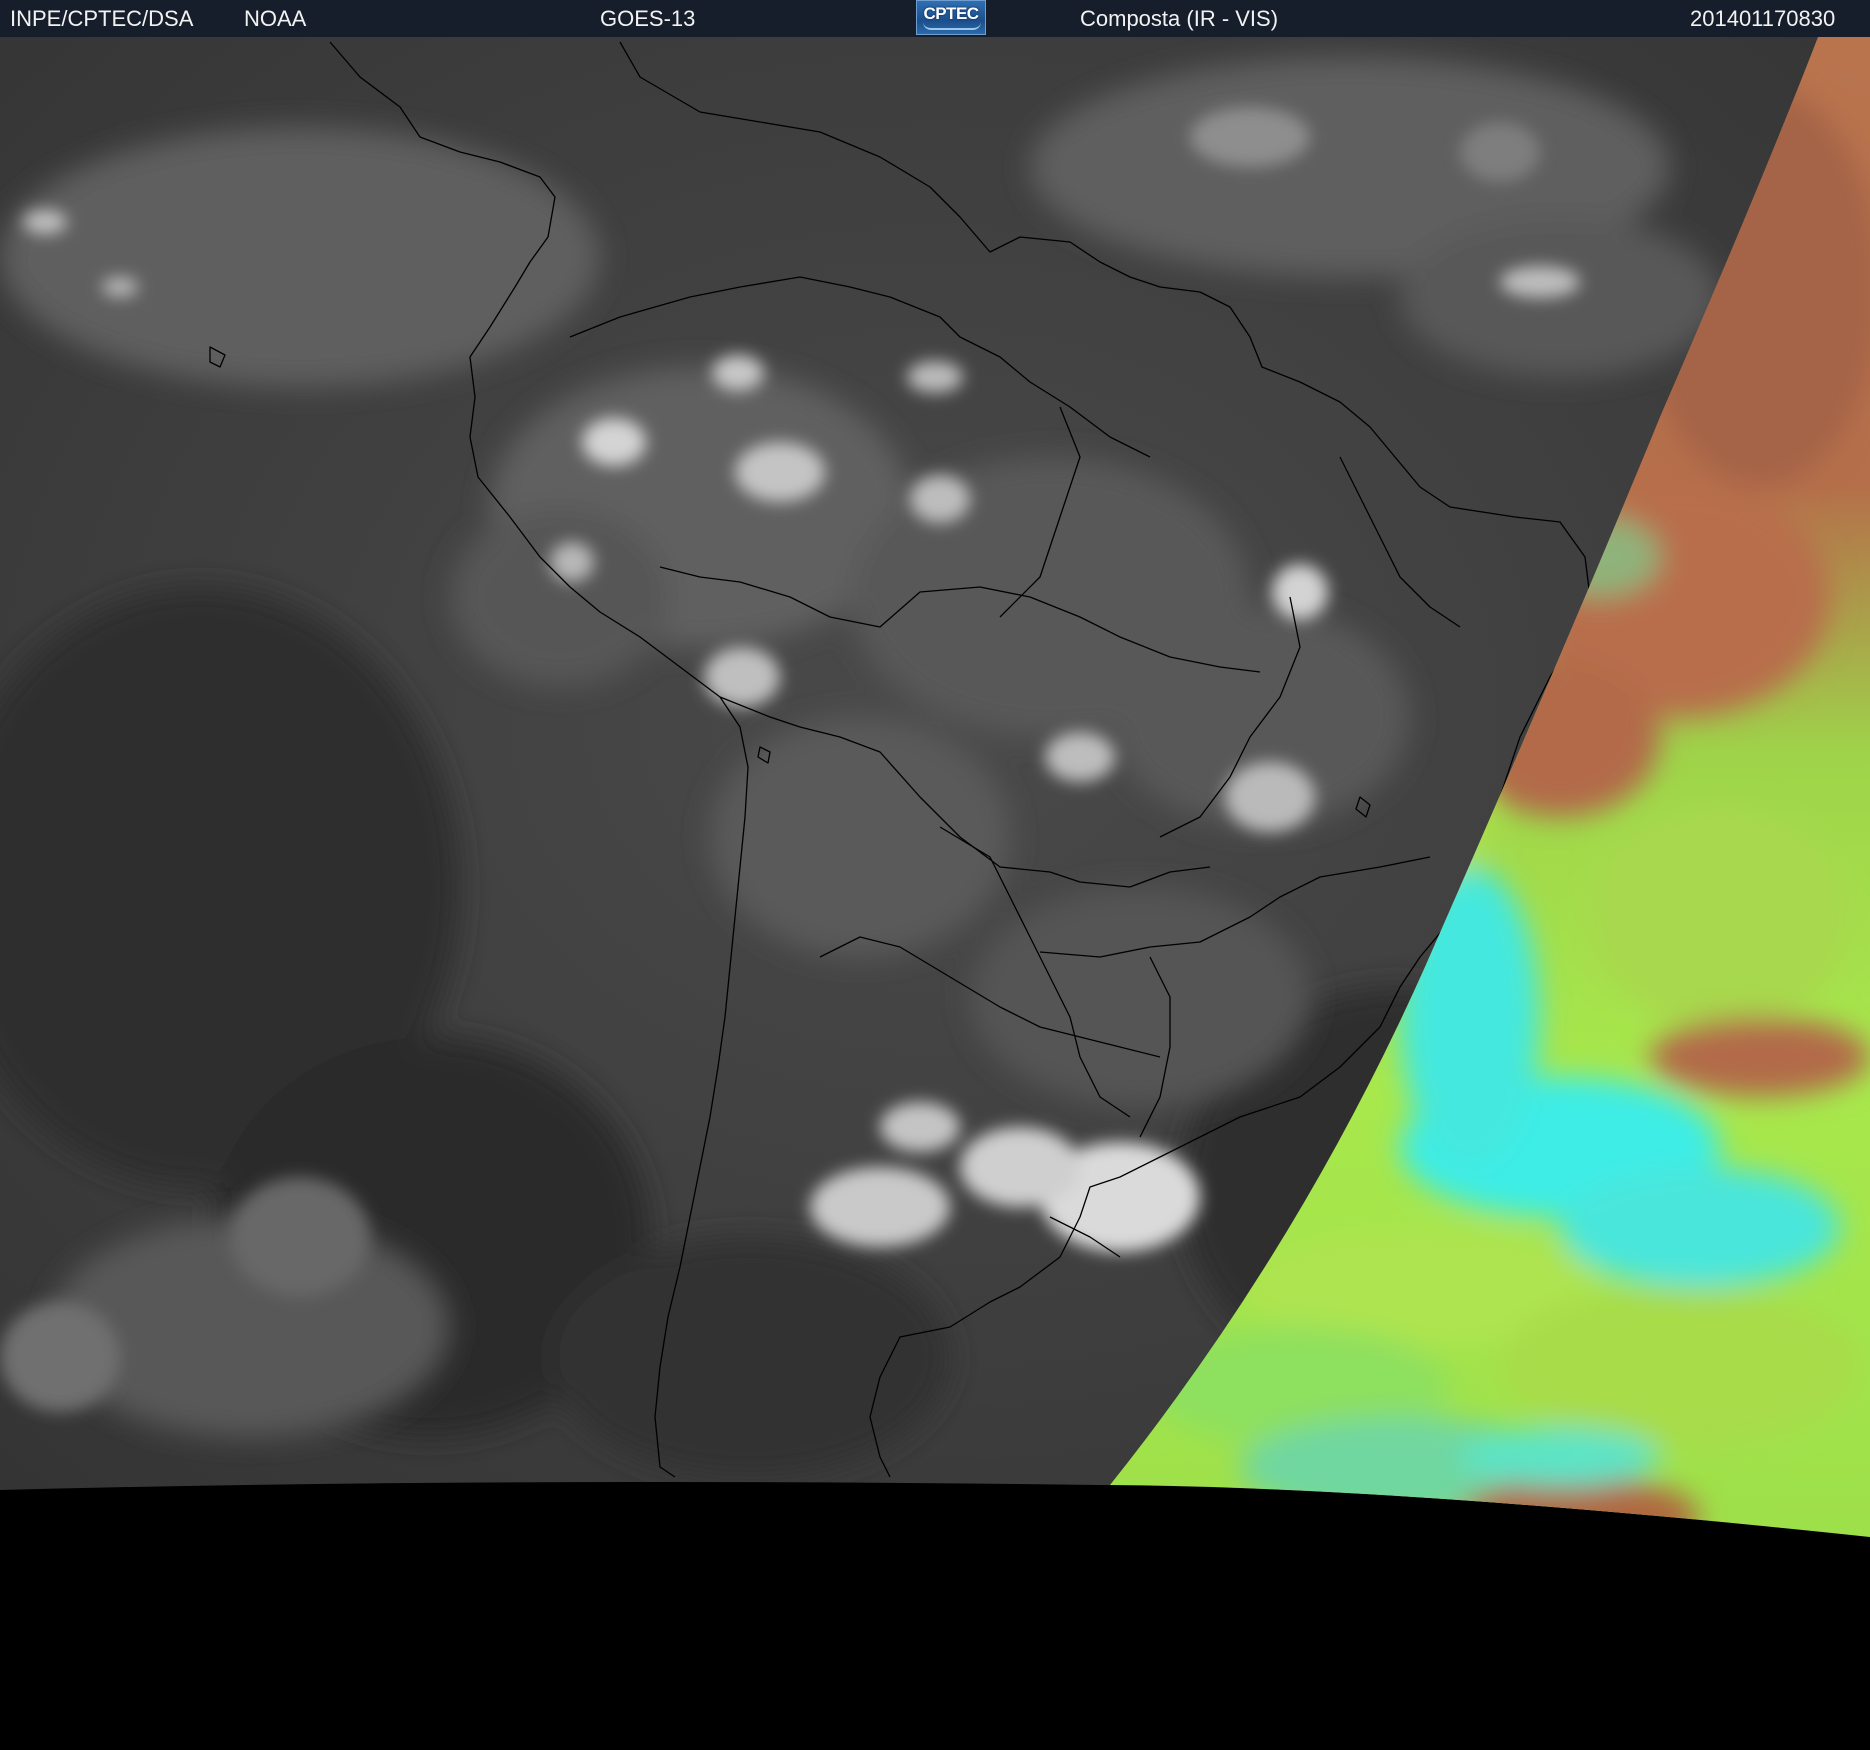 The image size is (1870, 1750). I want to click on agency-label: NOAA, so click(275, 18).